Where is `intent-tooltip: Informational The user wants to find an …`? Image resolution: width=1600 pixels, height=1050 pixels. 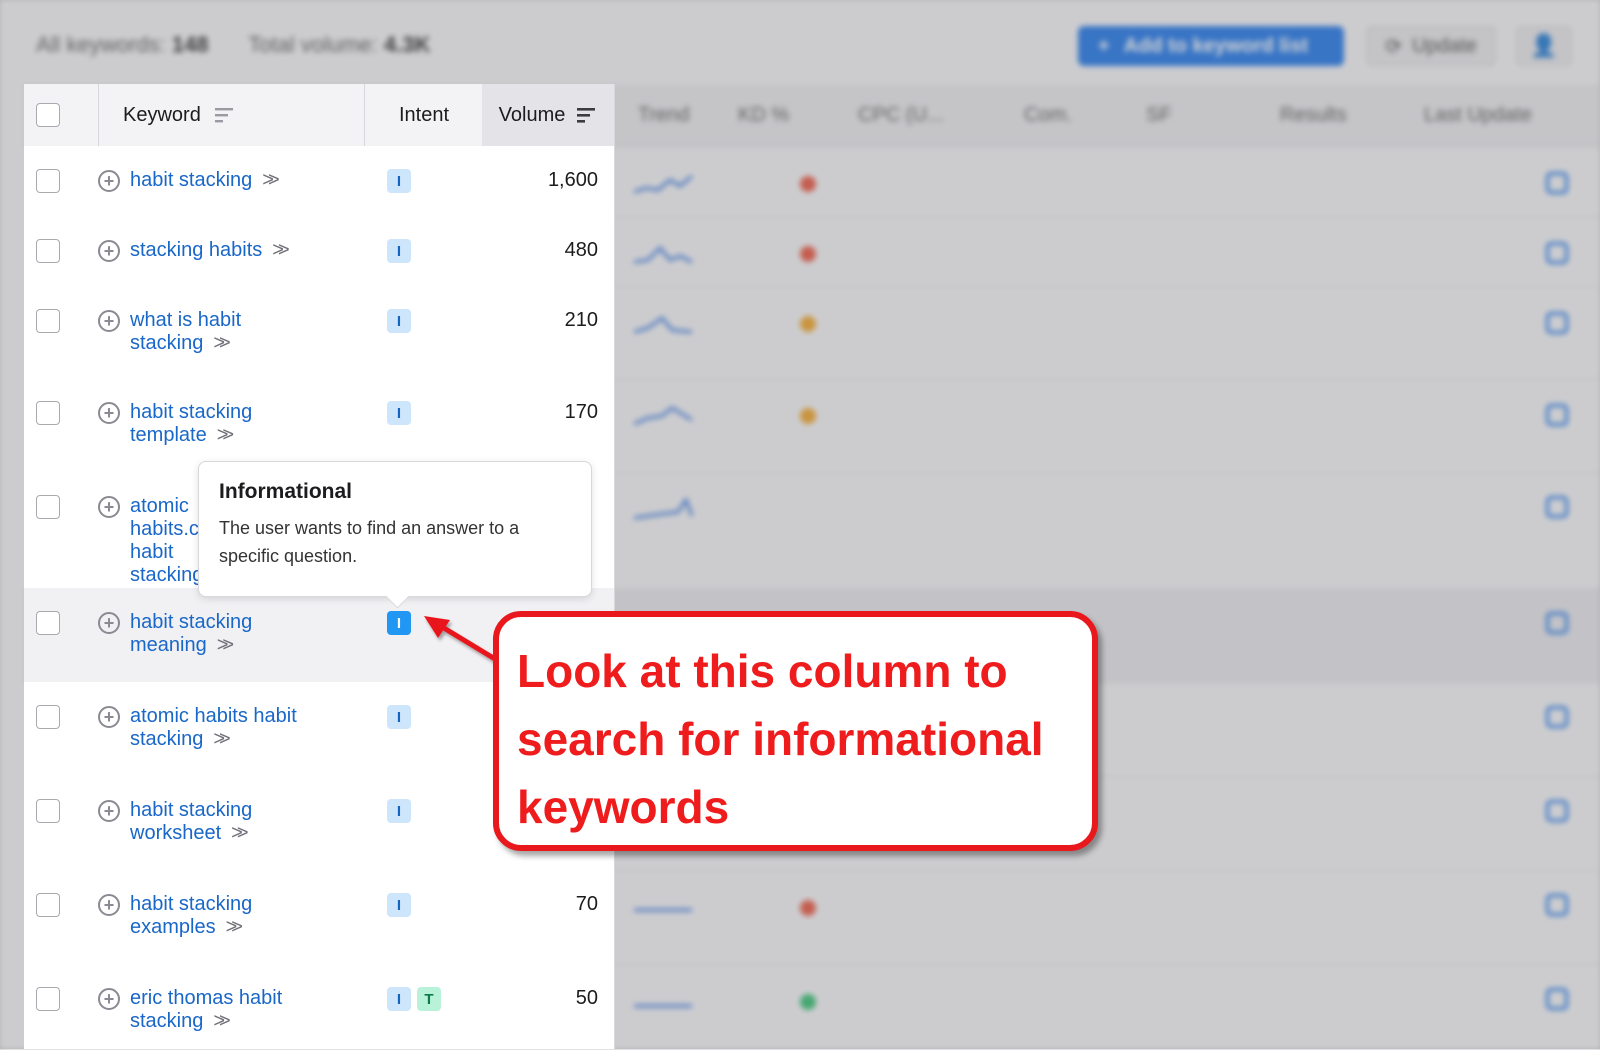 intent-tooltip: Informational The user wants to find an … is located at coordinates (395, 529).